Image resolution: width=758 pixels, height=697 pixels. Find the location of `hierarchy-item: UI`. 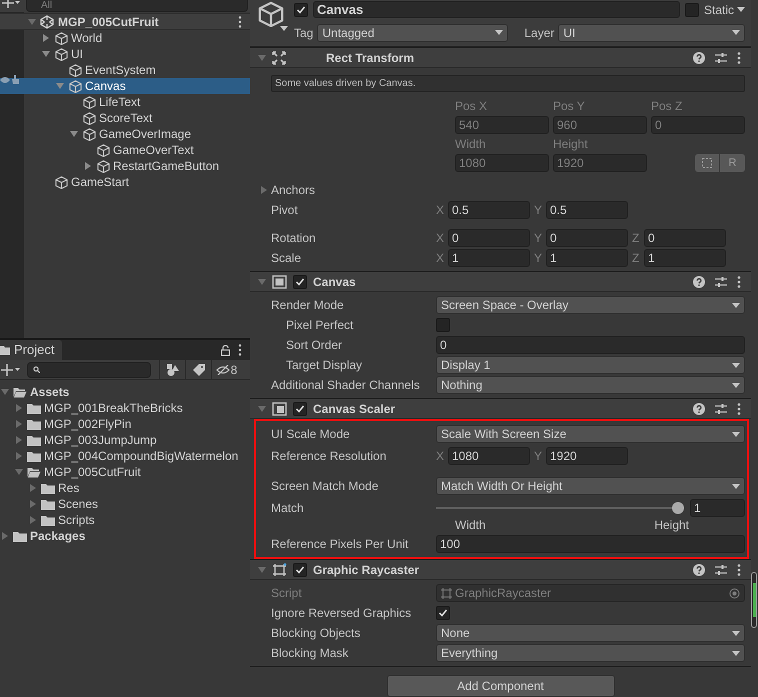

hierarchy-item: UI is located at coordinates (125, 54).